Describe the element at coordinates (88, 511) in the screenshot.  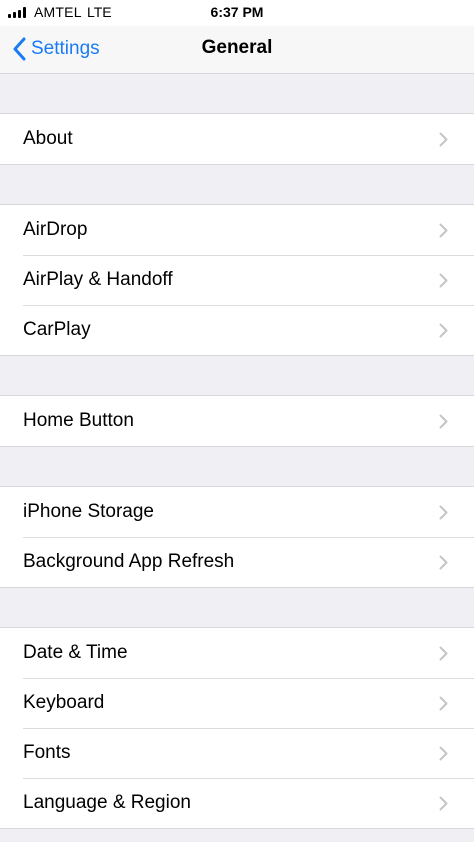
I see `row-label: iPhone Storage` at that location.